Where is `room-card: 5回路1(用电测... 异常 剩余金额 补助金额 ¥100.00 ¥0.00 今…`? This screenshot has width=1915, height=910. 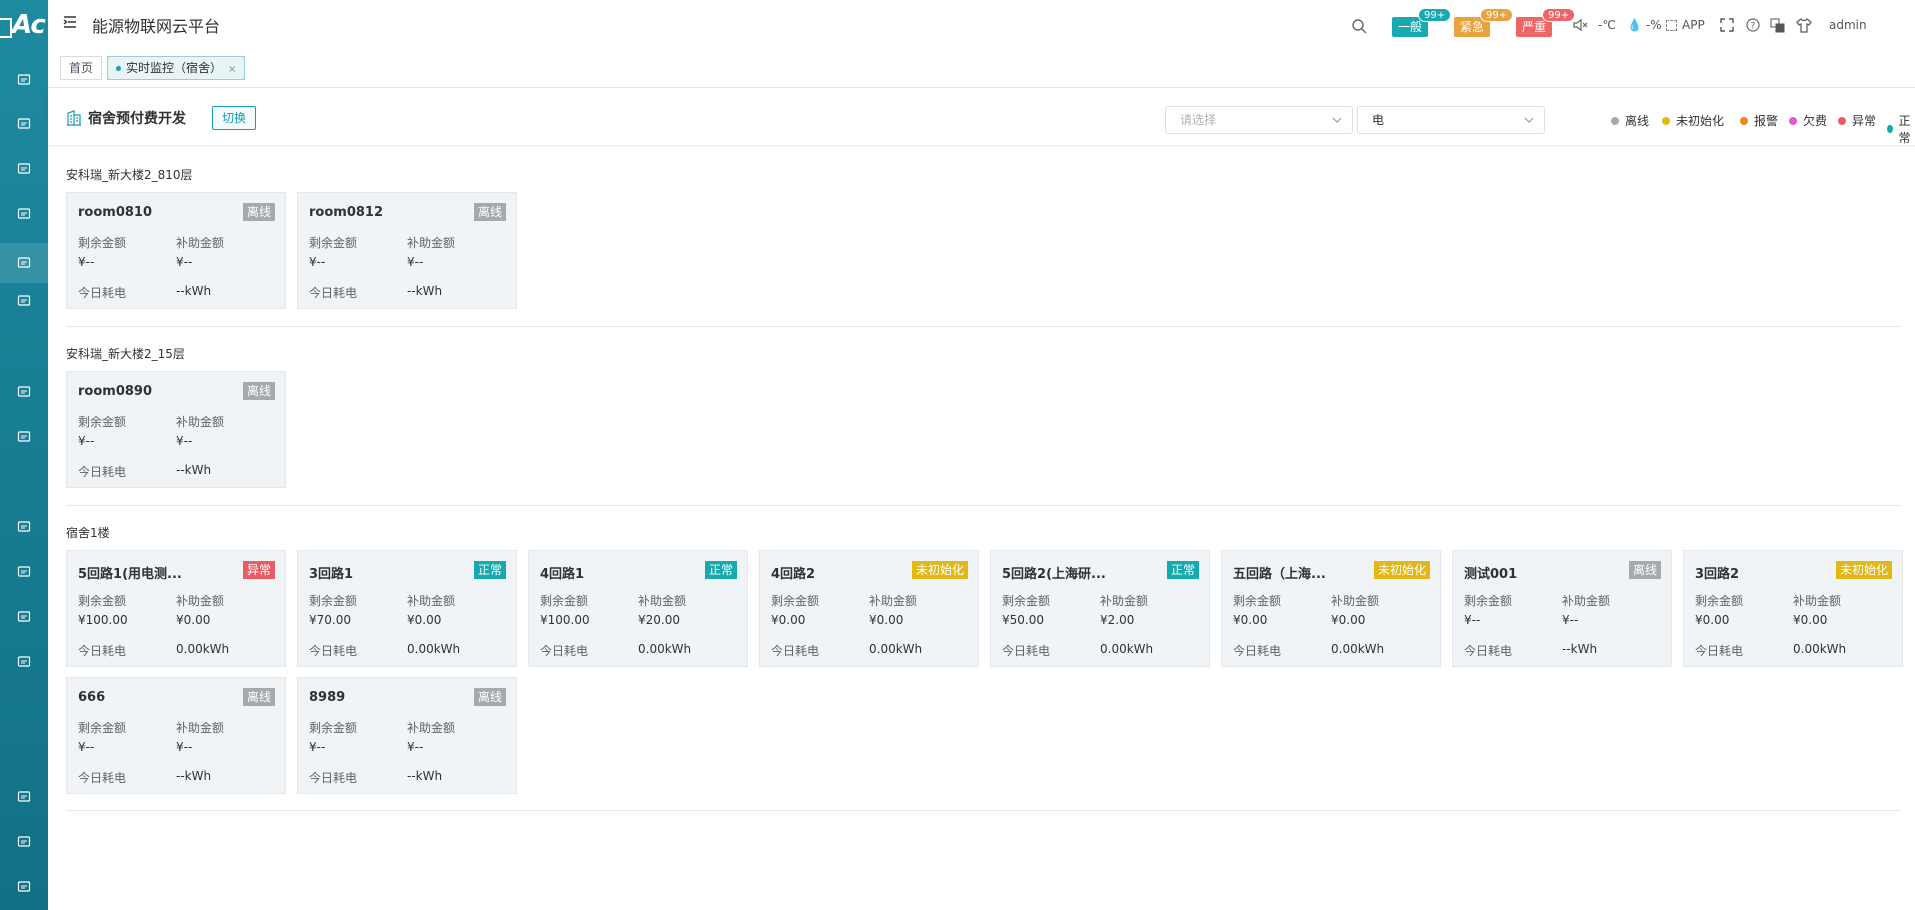
room-card: 5回路1(用电测... 异常 剩余金额 补助金额 ¥100.00 ¥0.00 今… is located at coordinates (176, 608).